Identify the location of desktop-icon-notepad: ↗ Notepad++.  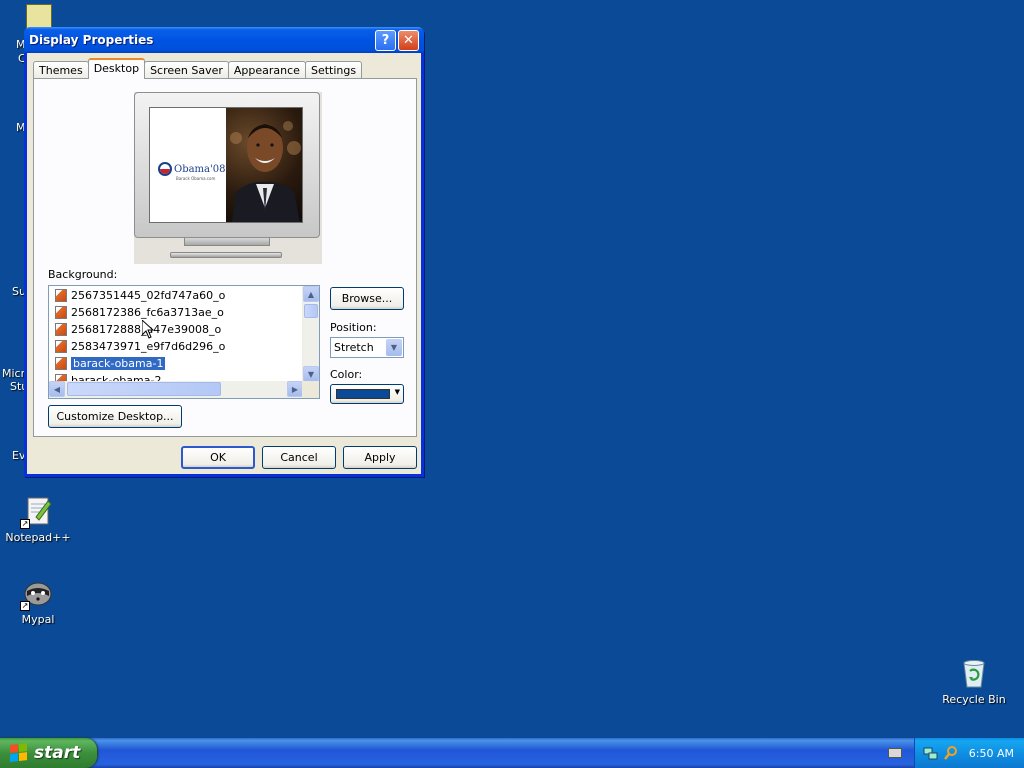
(38, 519).